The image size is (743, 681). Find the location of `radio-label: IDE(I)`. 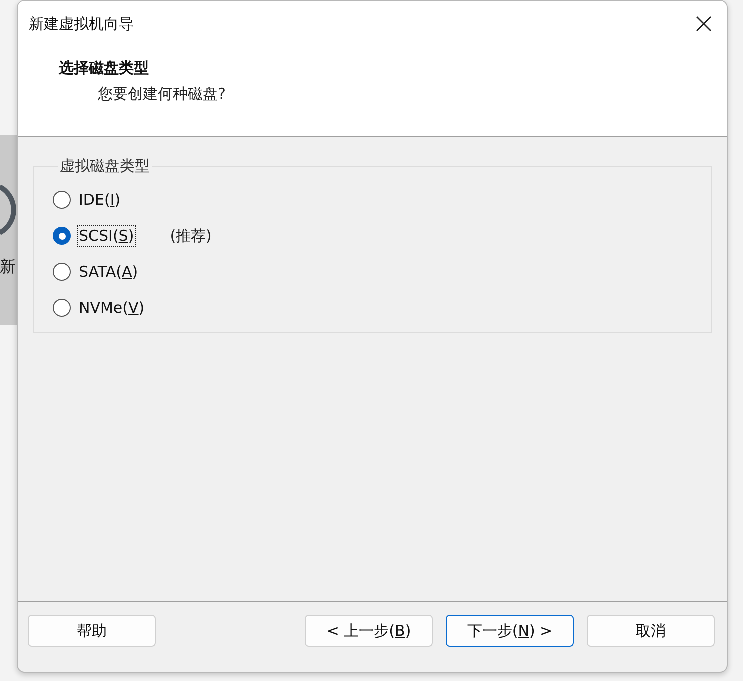

radio-label: IDE(I) is located at coordinates (100, 200).